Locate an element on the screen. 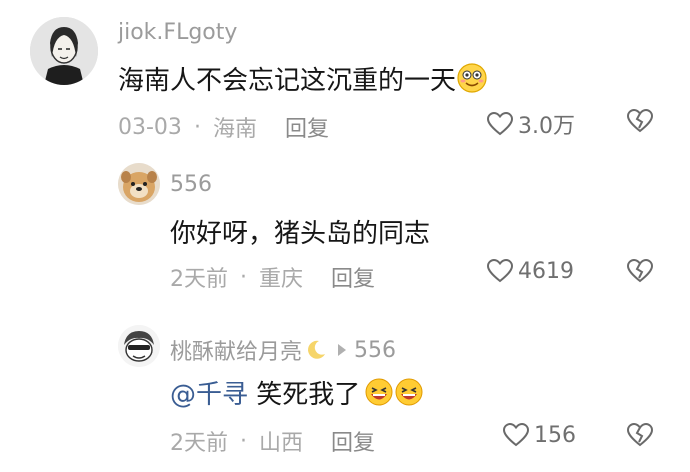 Image resolution: width=690 pixels, height=472 pixels. comment-text-body: 海南人不会忘记这沉重的一天 is located at coordinates (287, 81).